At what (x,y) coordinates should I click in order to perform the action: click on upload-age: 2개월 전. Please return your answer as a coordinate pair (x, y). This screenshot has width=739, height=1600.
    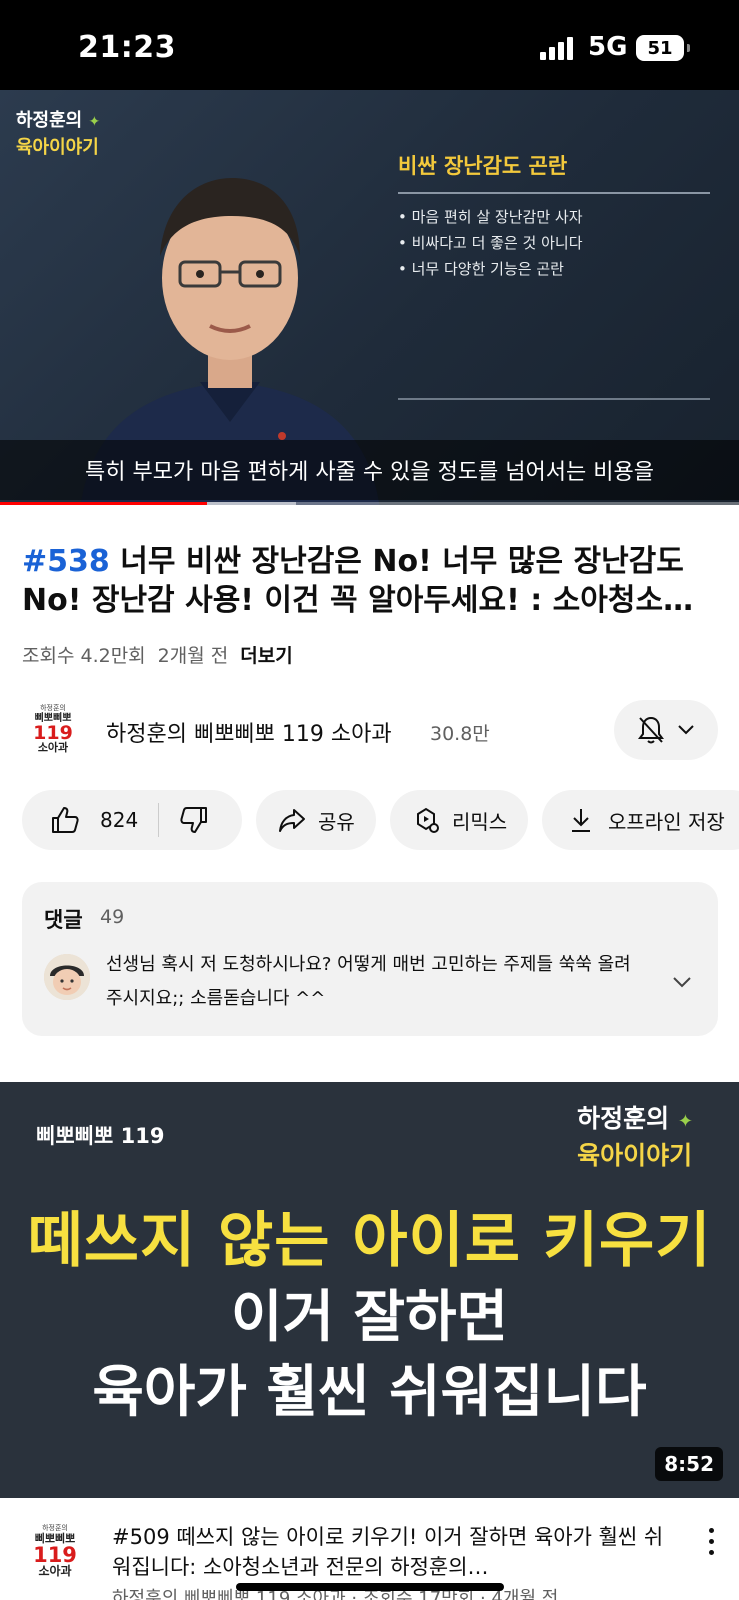
    Looking at the image, I should click on (193, 656).